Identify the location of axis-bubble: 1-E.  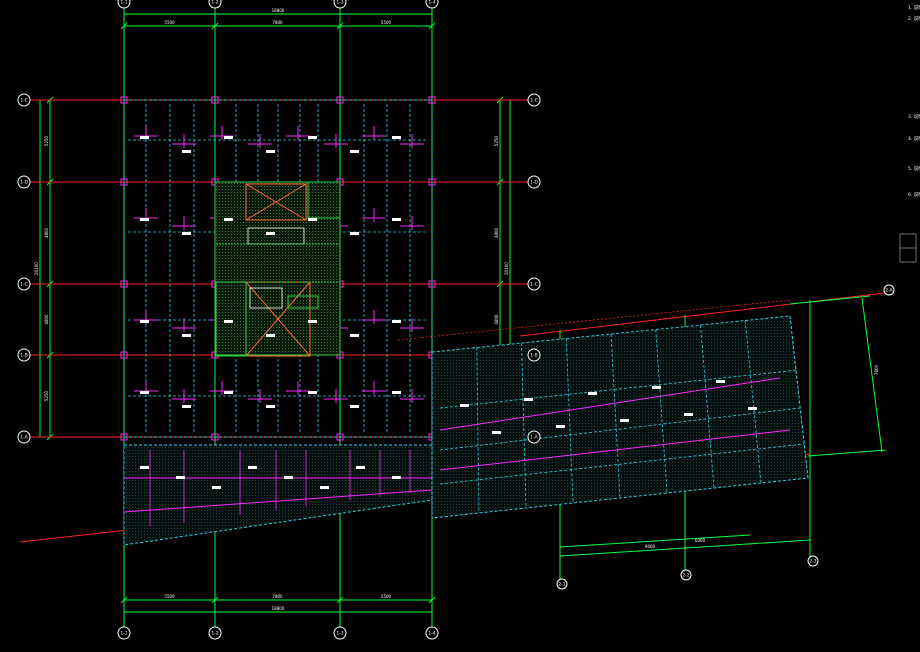
(24, 100).